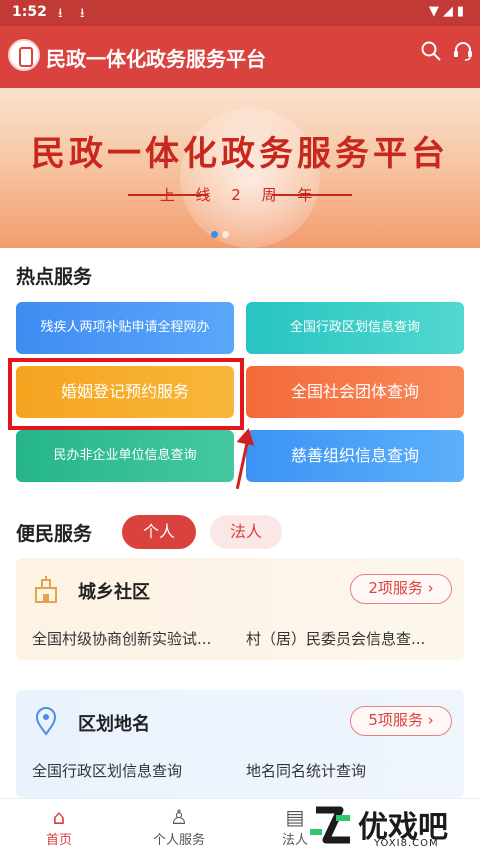 The image size is (480, 852). I want to click on tile-charity-org-query: 慈善组织信息查询, so click(355, 456).